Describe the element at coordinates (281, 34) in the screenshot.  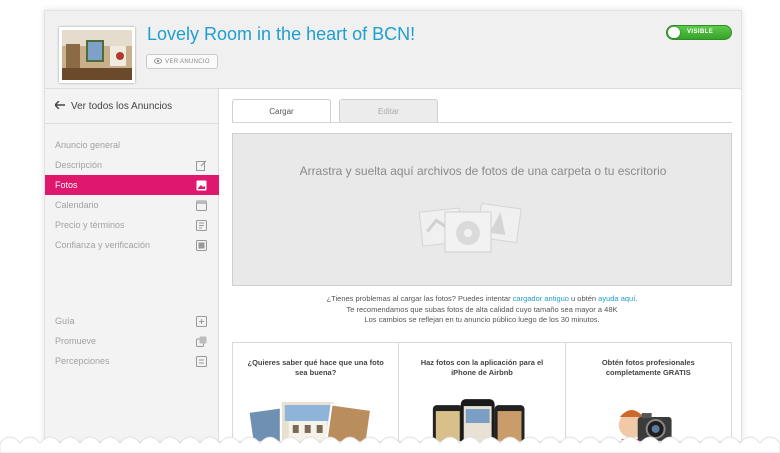
I see `listing-title: Lovely Room in the heart of BCN!` at that location.